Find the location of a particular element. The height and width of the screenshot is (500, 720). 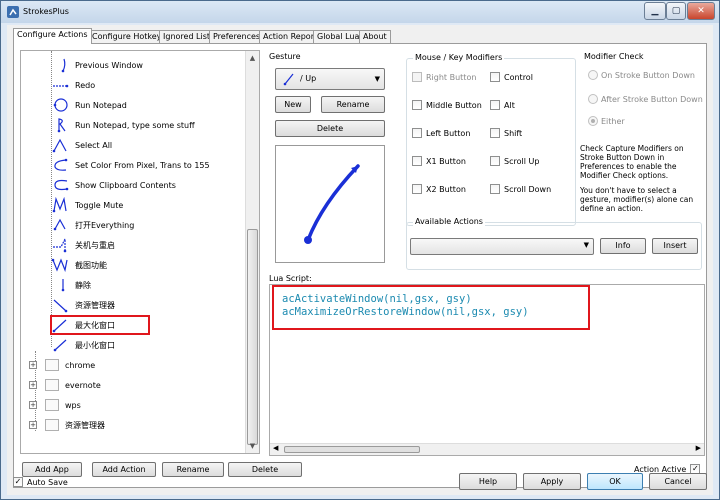

tab-about: About is located at coordinates (375, 36).